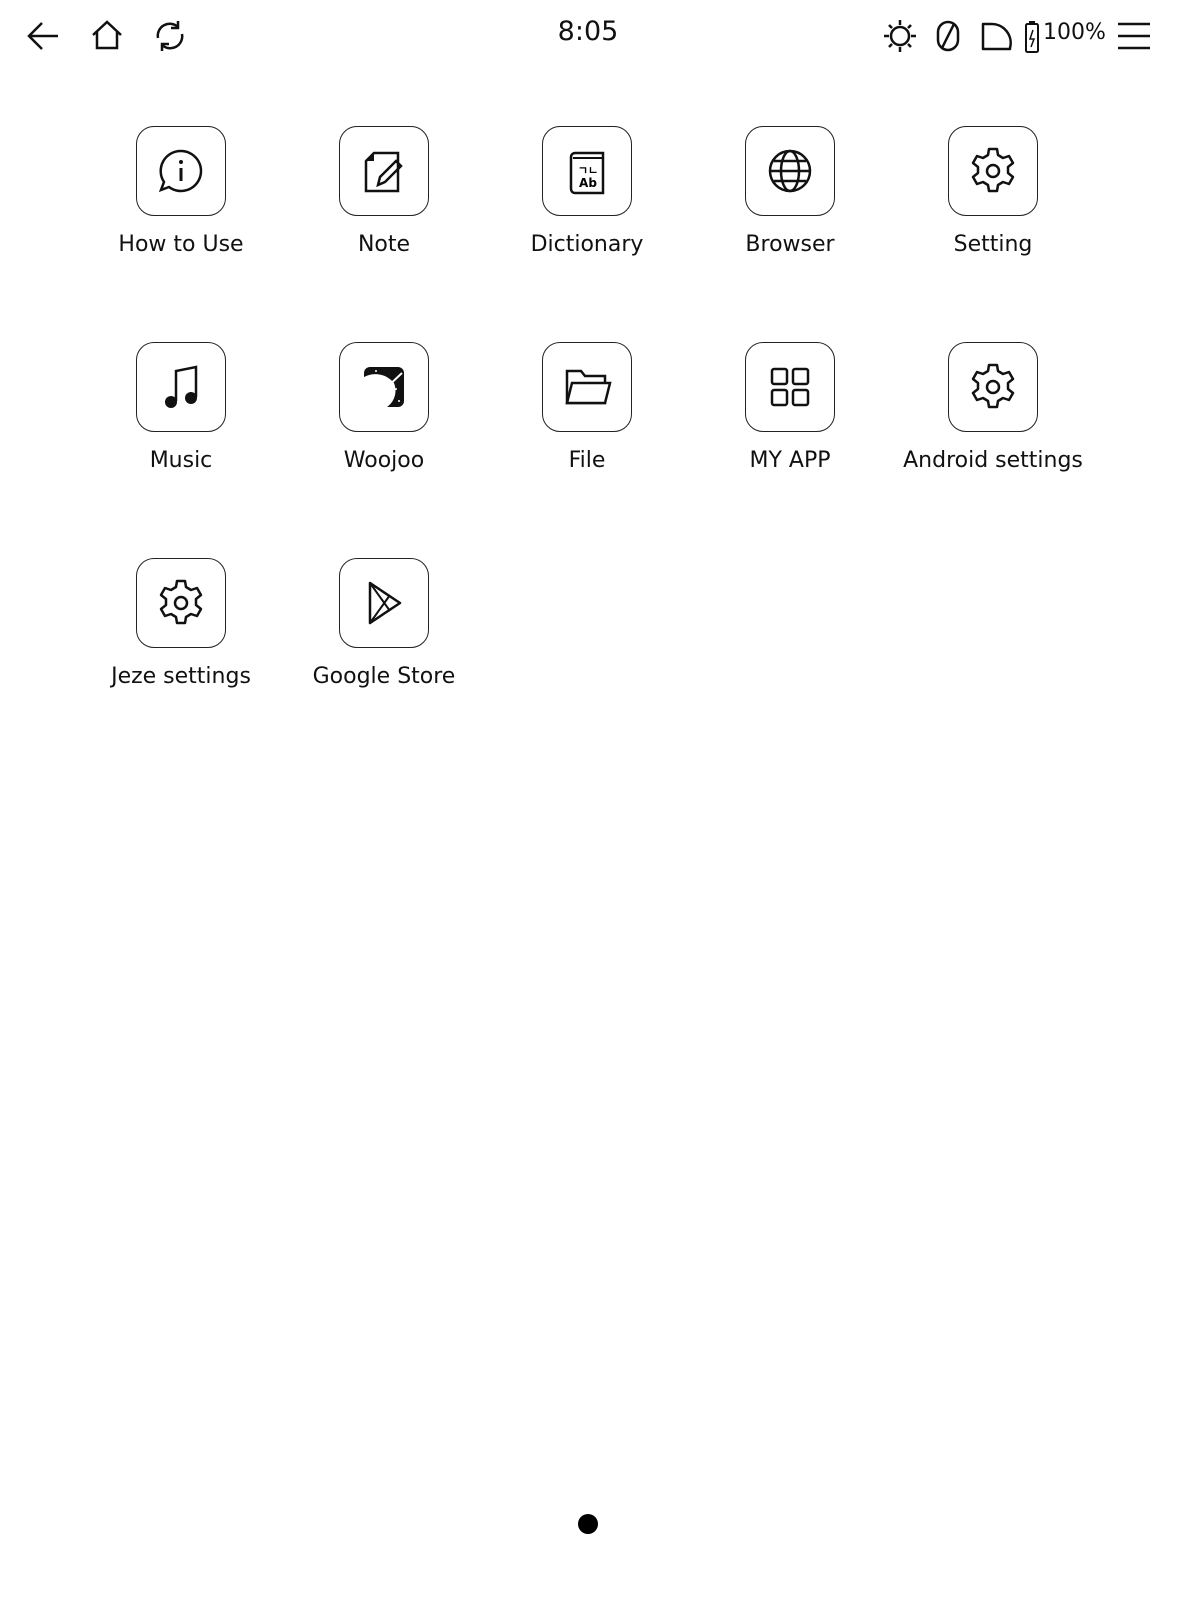 The width and height of the screenshot is (1200, 1600). Describe the element at coordinates (1074, 32) in the screenshot. I see `battery-percent: 100%` at that location.